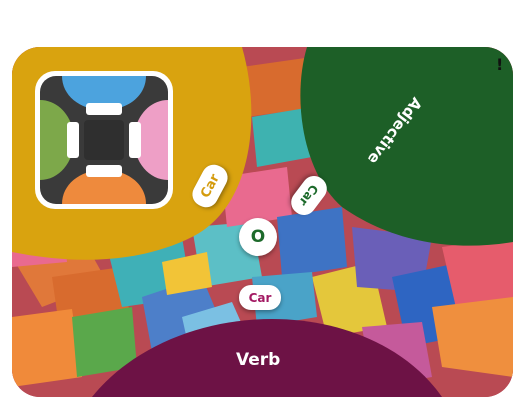  What do you see at coordinates (258, 360) in the screenshot?
I see `zone-label-verb: Verb` at bounding box center [258, 360].